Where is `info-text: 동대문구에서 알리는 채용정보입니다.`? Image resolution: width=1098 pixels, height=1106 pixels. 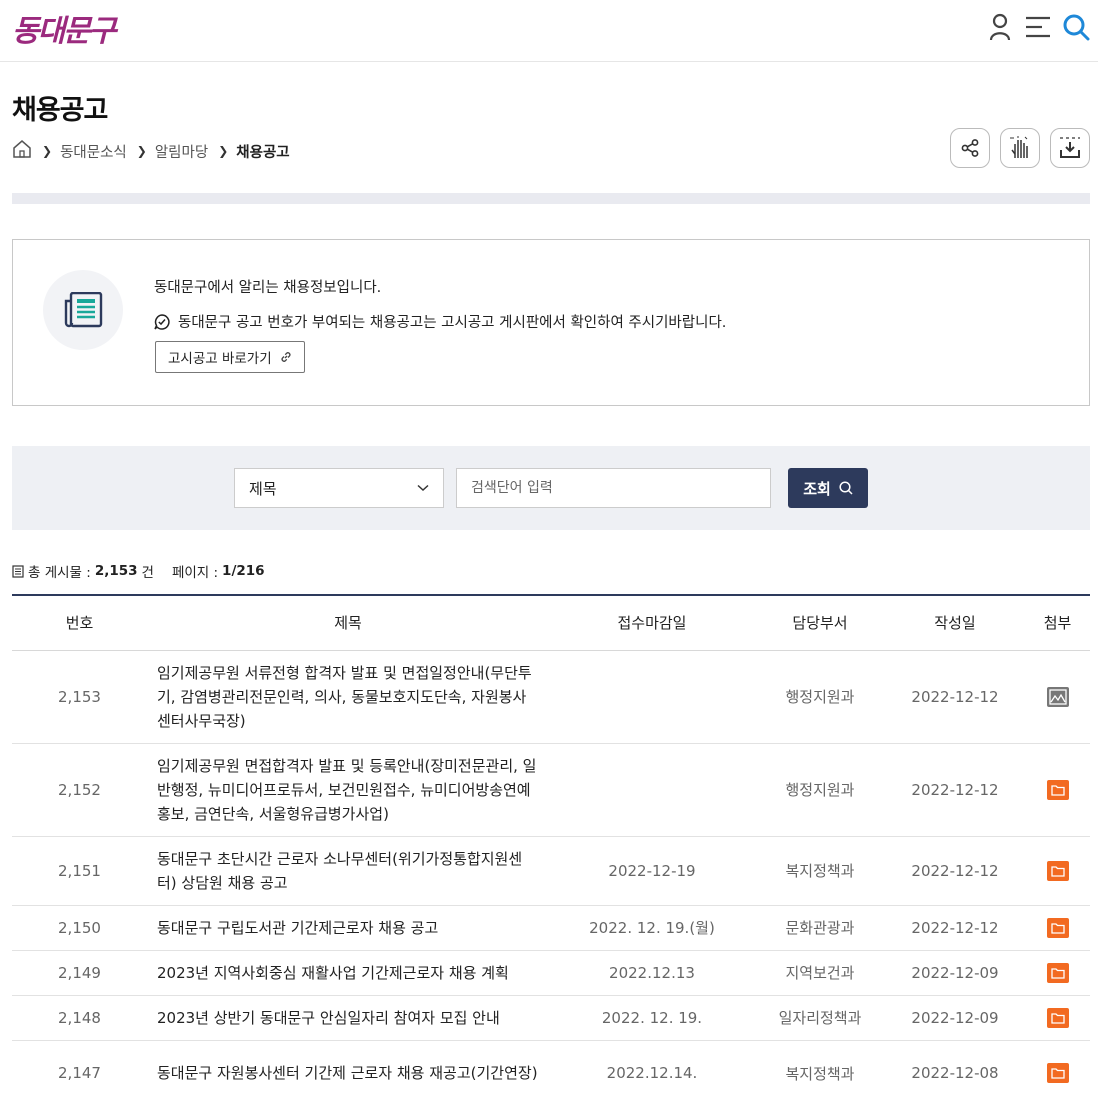
info-text: 동대문구에서 알리는 채용정보입니다. is located at coordinates (268, 288).